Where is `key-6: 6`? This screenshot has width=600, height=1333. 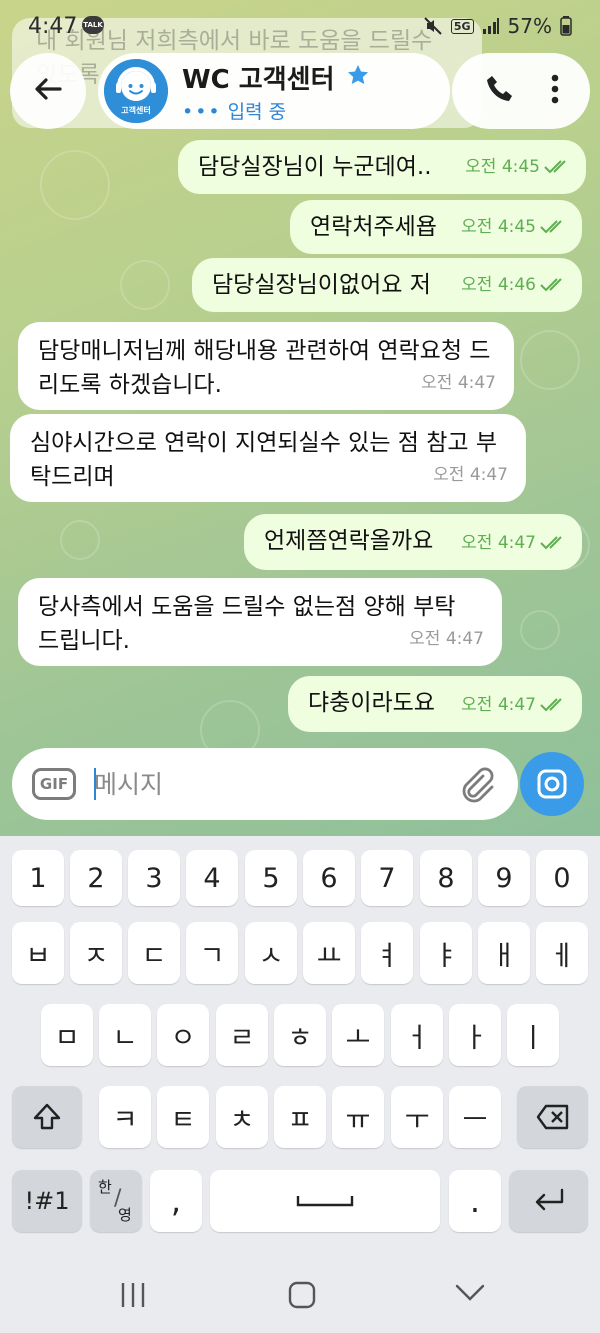 key-6: 6 is located at coordinates (329, 878).